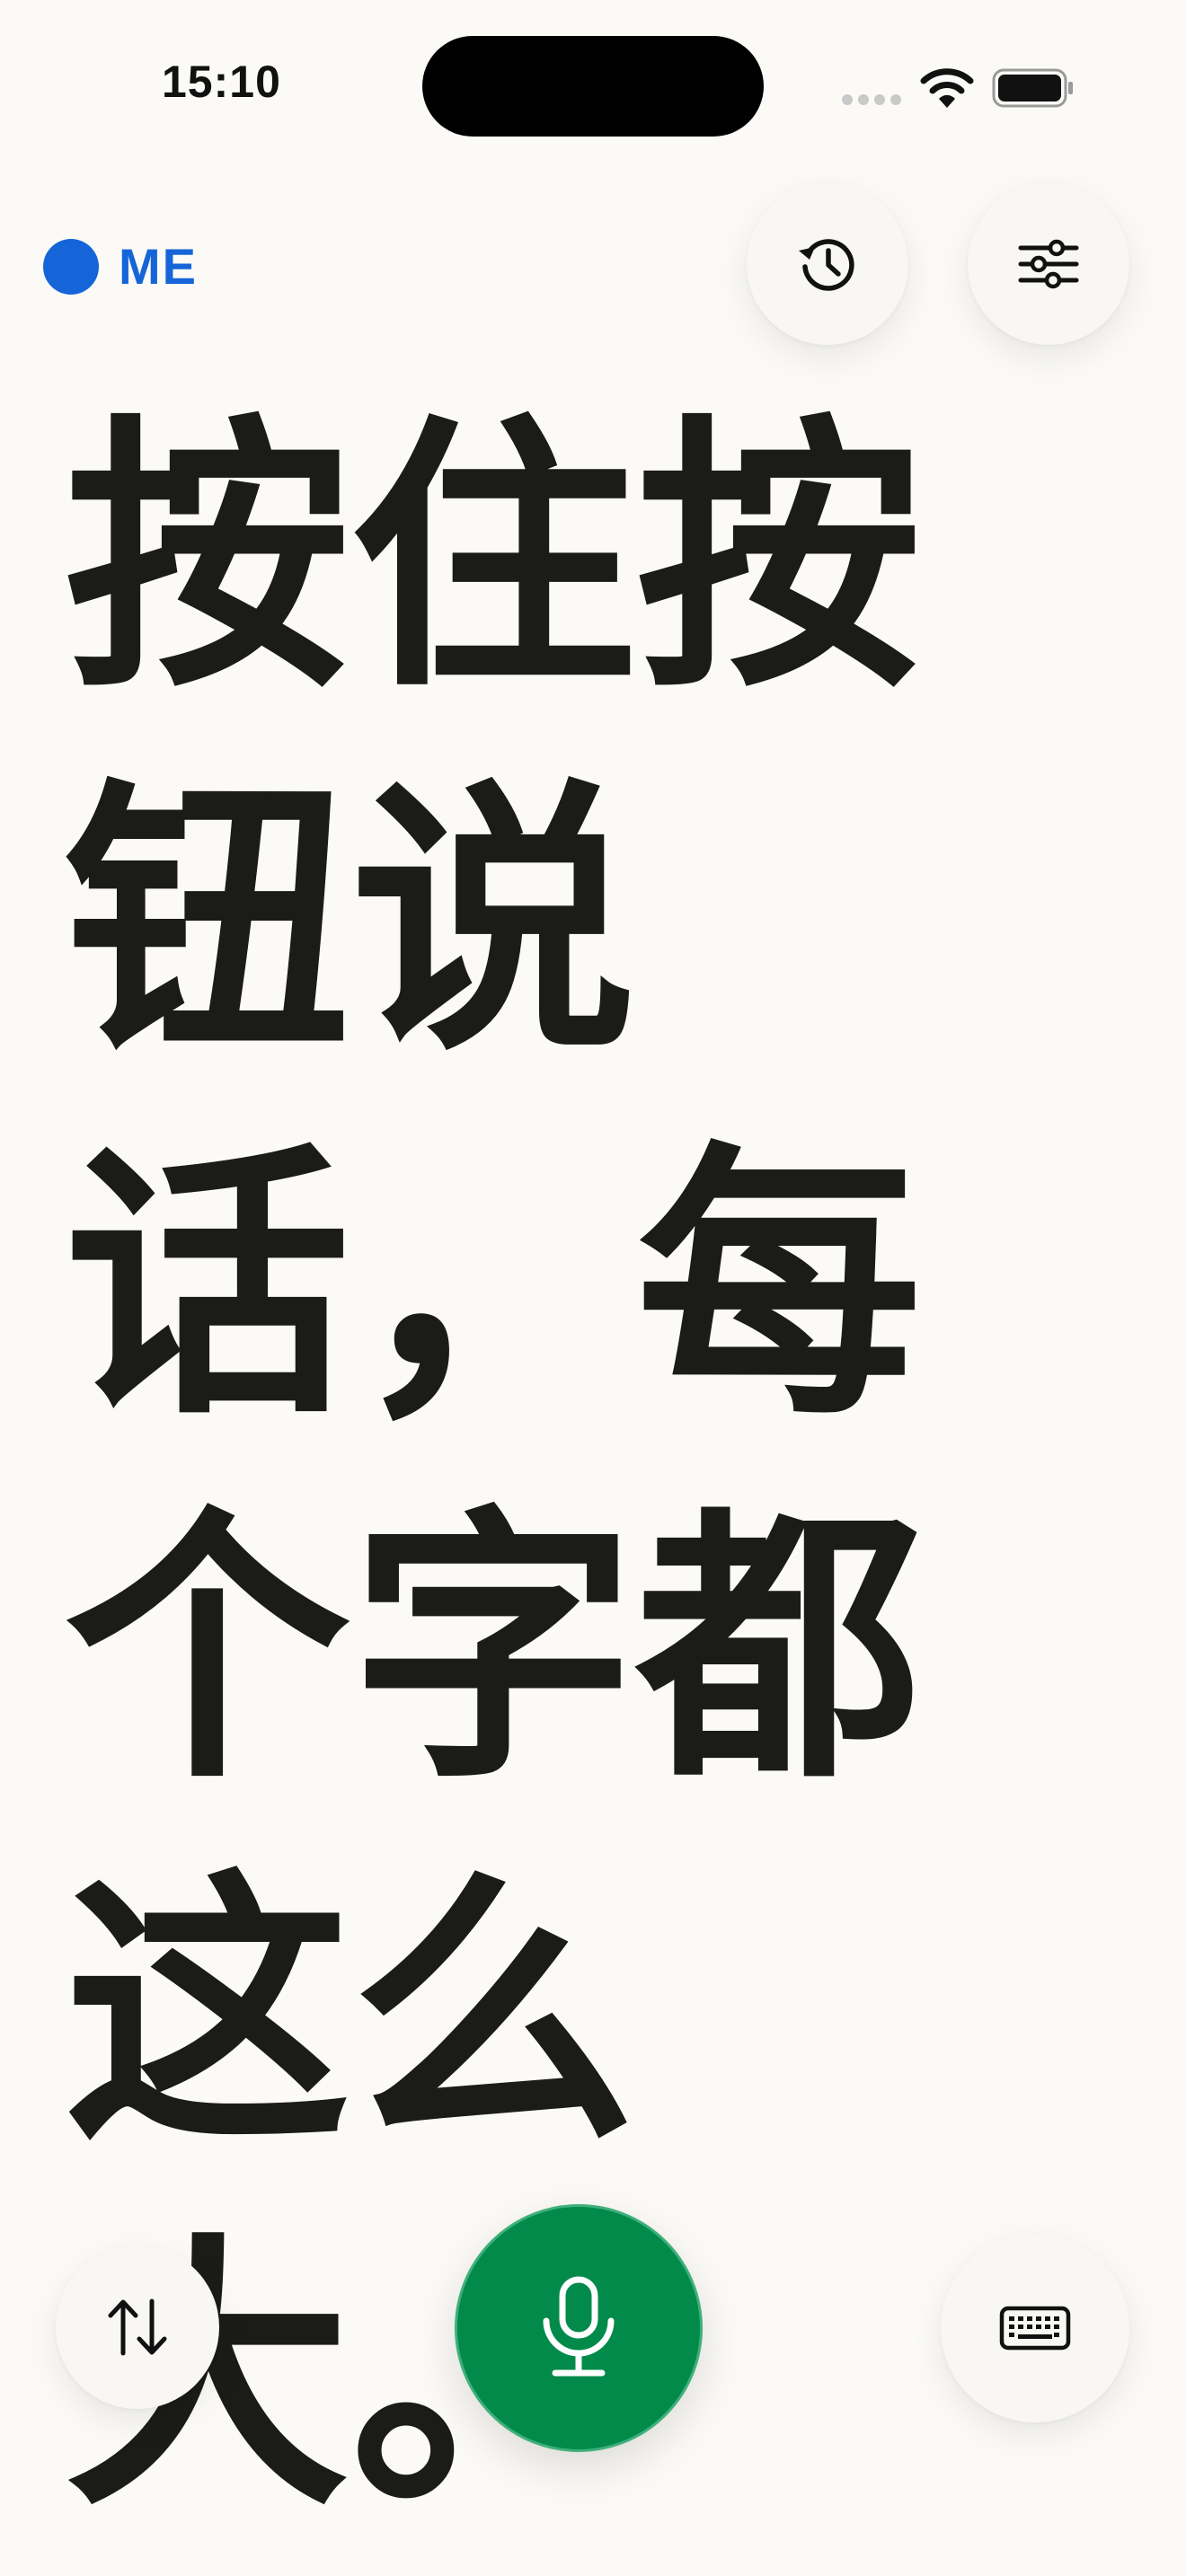  What do you see at coordinates (947, 88) in the screenshot?
I see `wifi-icon` at bounding box center [947, 88].